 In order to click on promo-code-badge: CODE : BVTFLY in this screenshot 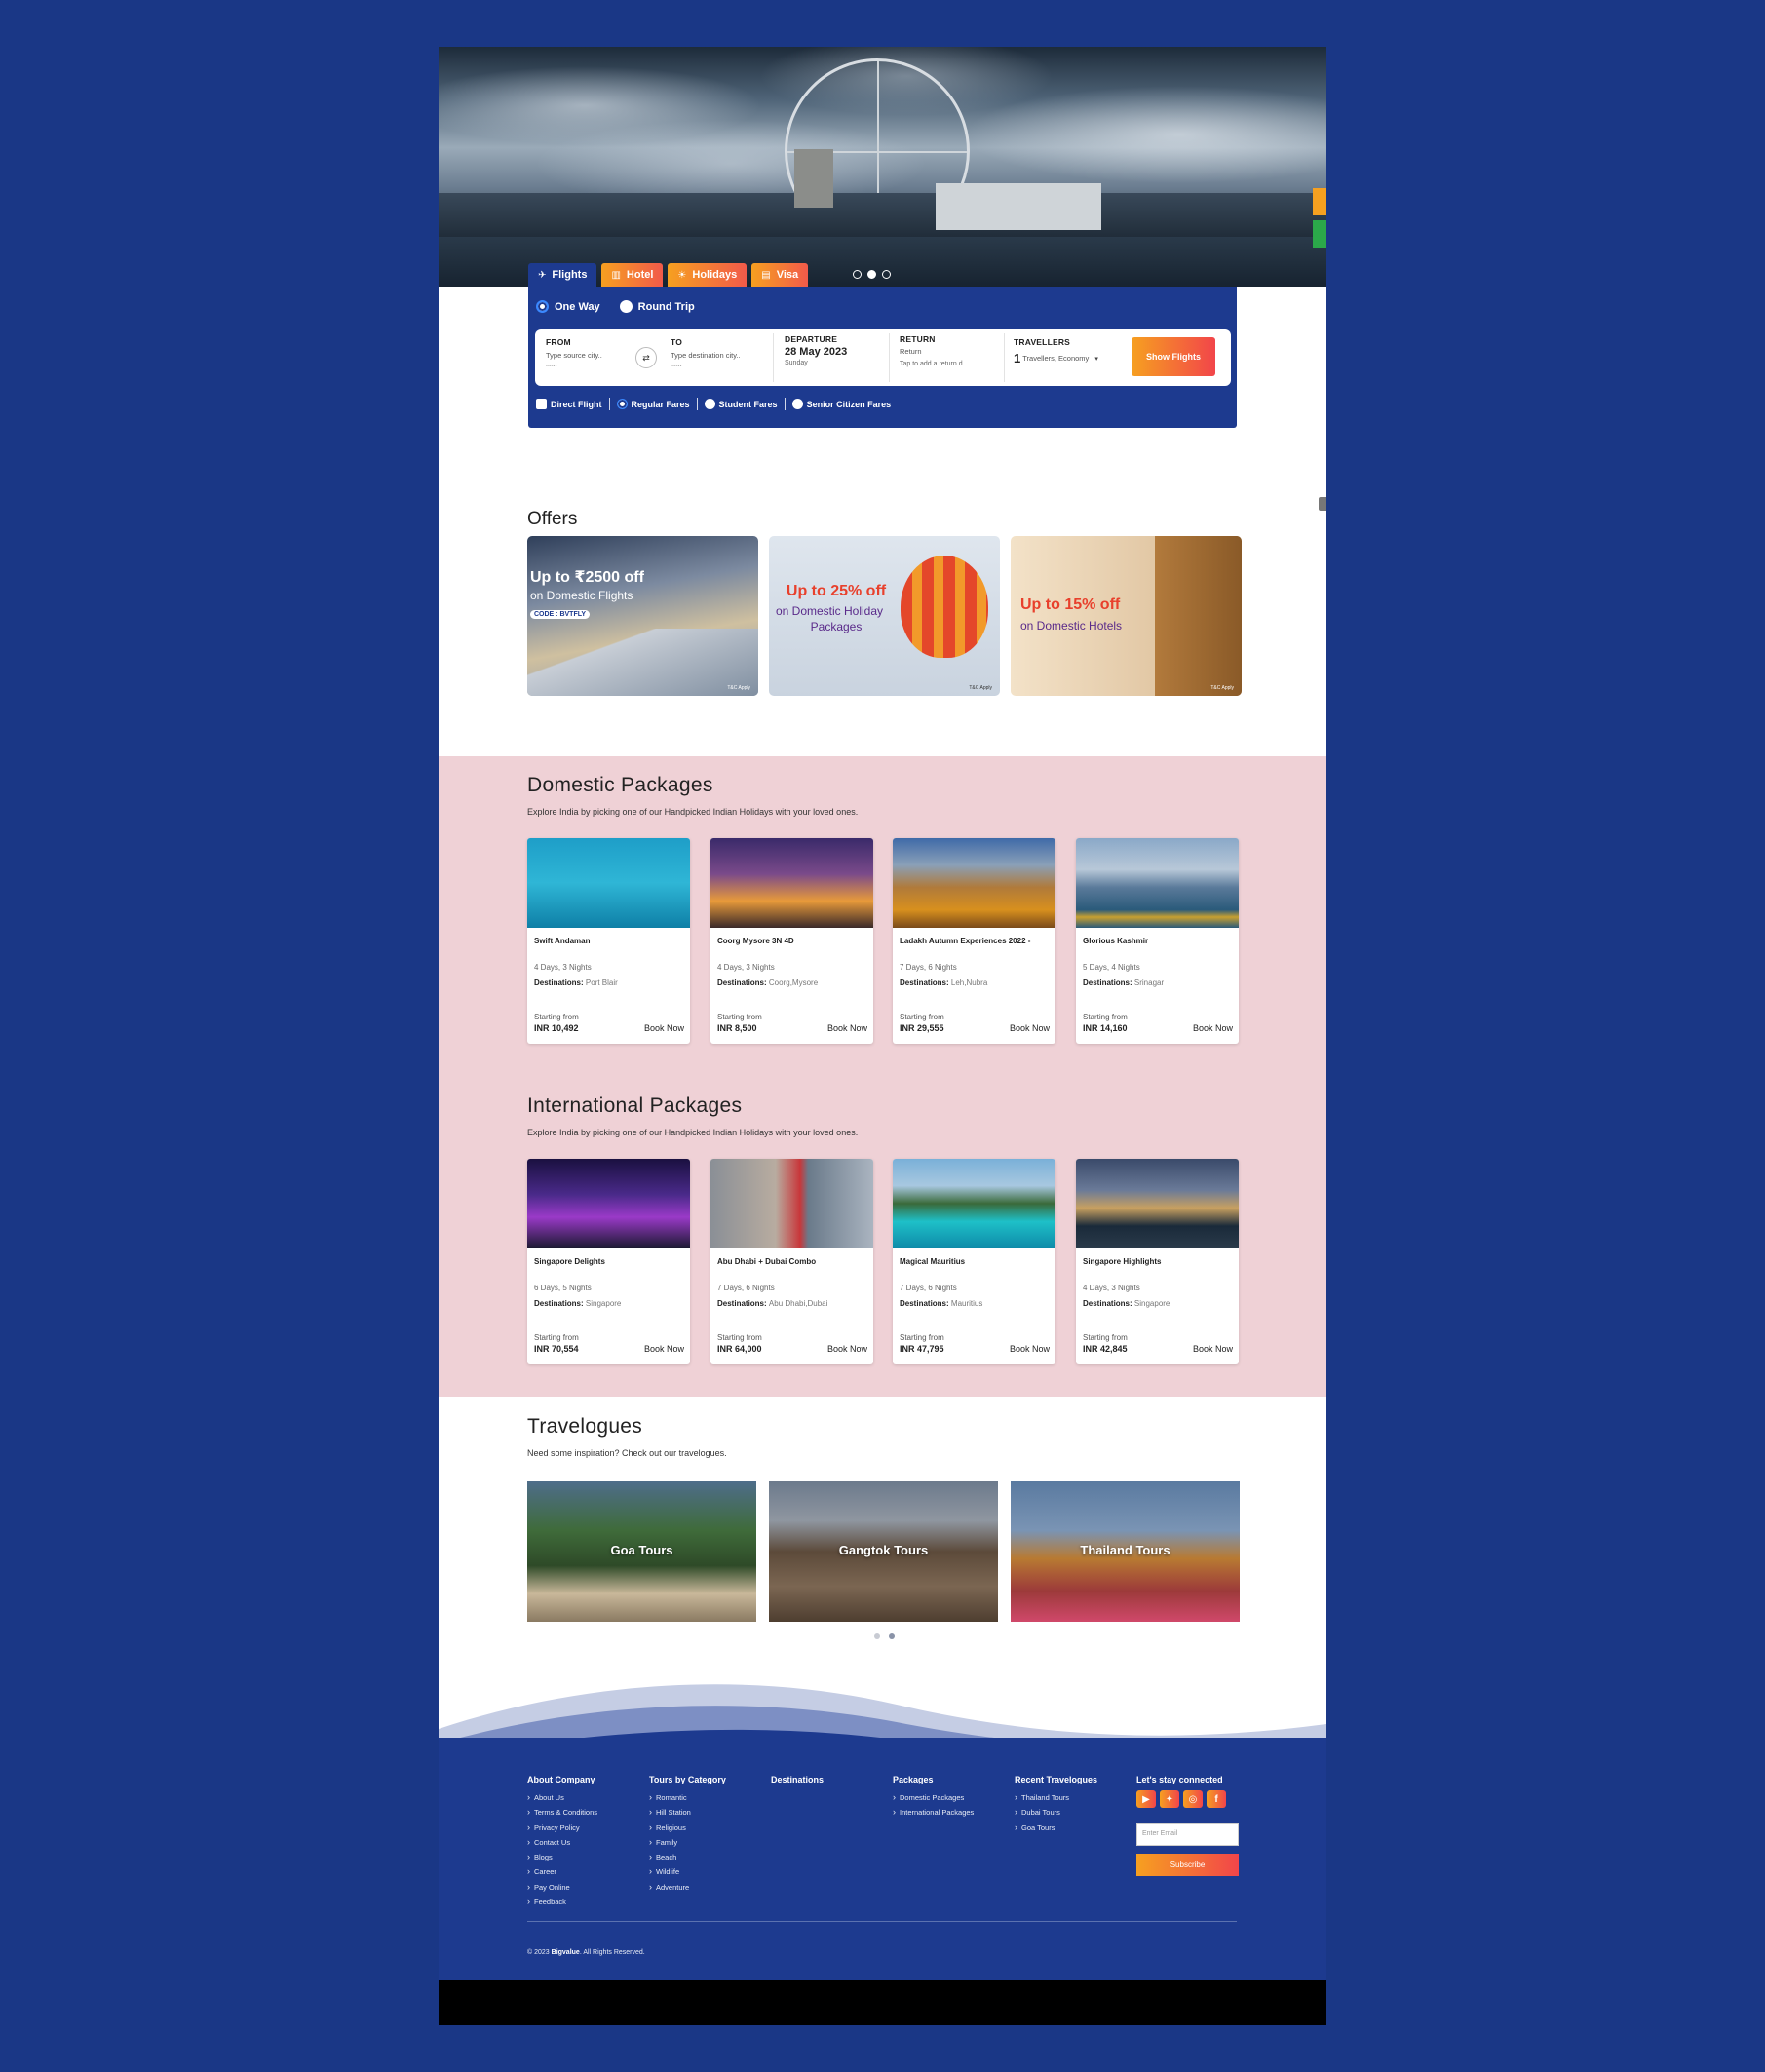, I will do `click(560, 614)`.